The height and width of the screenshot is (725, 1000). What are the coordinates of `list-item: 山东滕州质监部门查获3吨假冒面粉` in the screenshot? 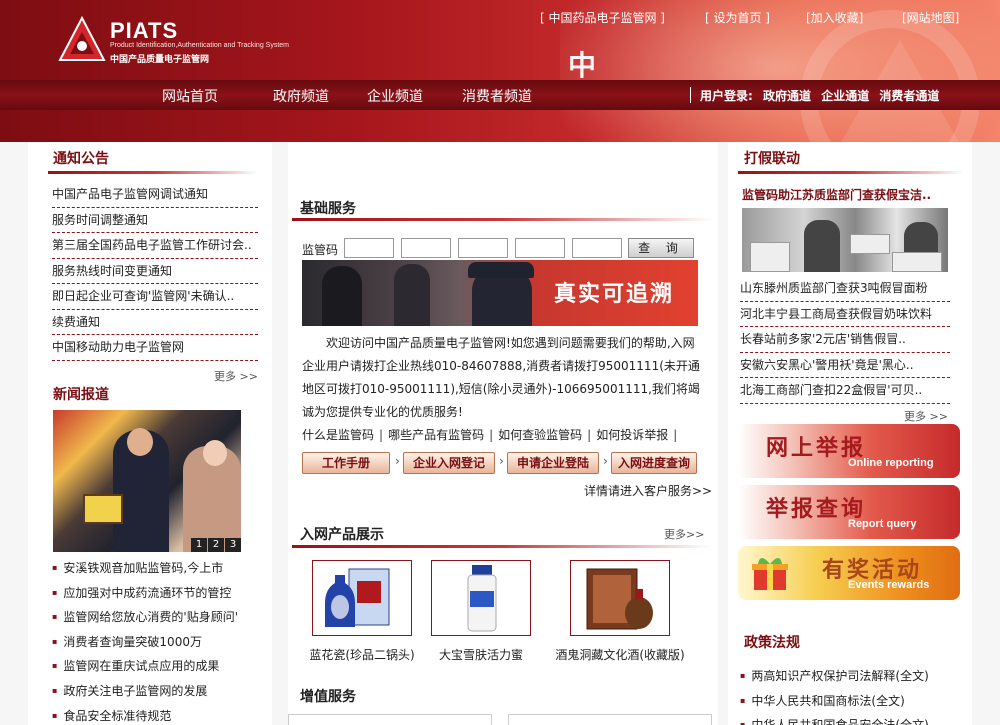 It's located at (845, 289).